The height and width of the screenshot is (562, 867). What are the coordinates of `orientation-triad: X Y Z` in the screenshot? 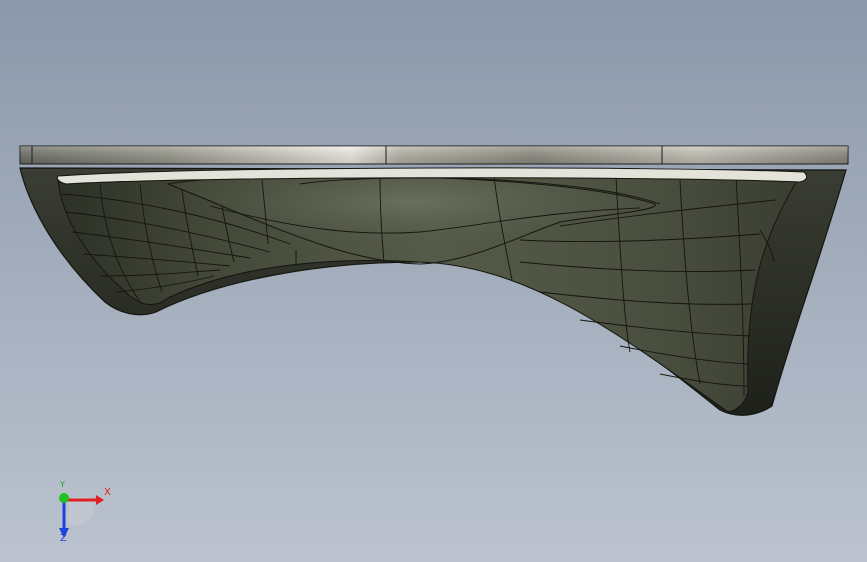 It's located at (80, 513).